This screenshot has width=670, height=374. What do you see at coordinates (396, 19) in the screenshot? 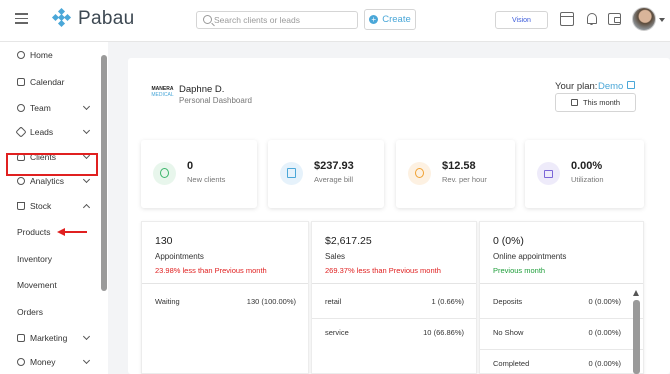
I see `create-label: Create` at bounding box center [396, 19].